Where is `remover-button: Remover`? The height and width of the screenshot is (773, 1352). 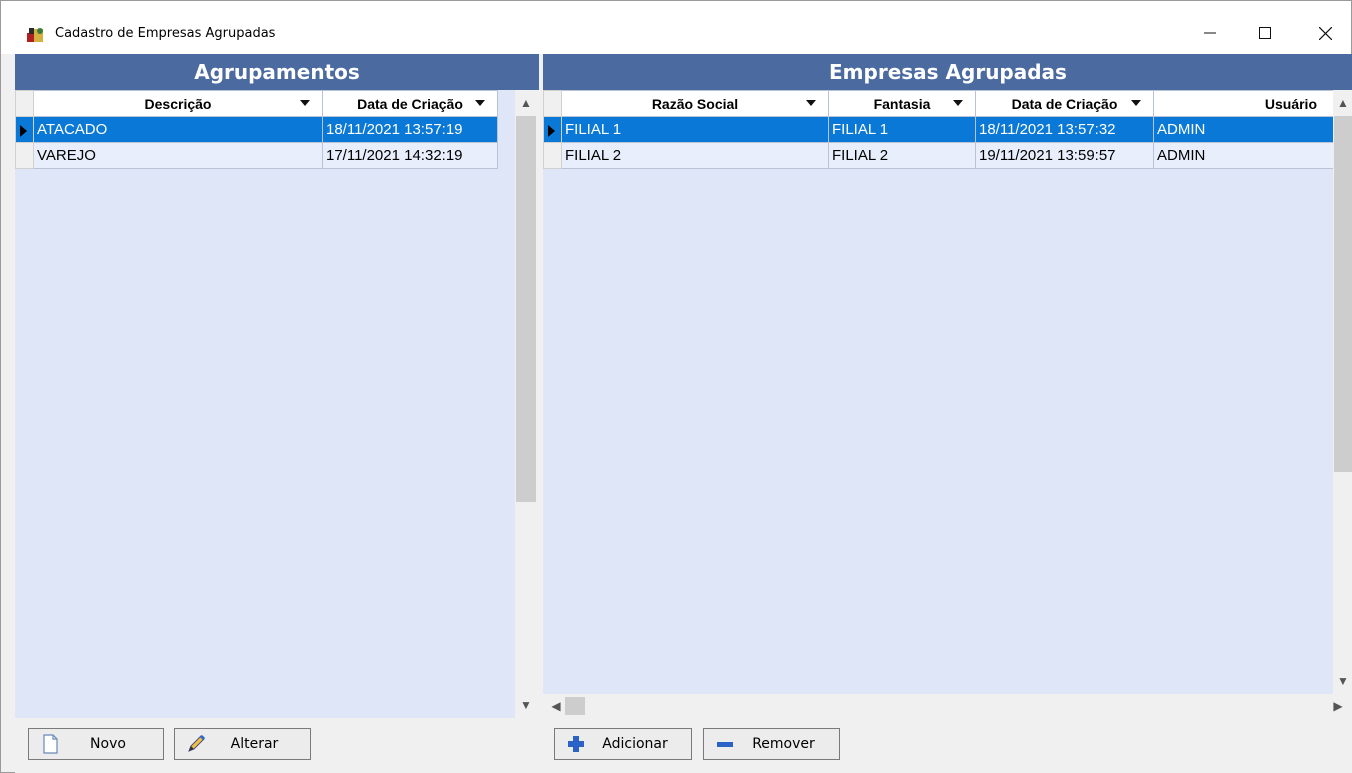
remover-button: Remover is located at coordinates (771, 744).